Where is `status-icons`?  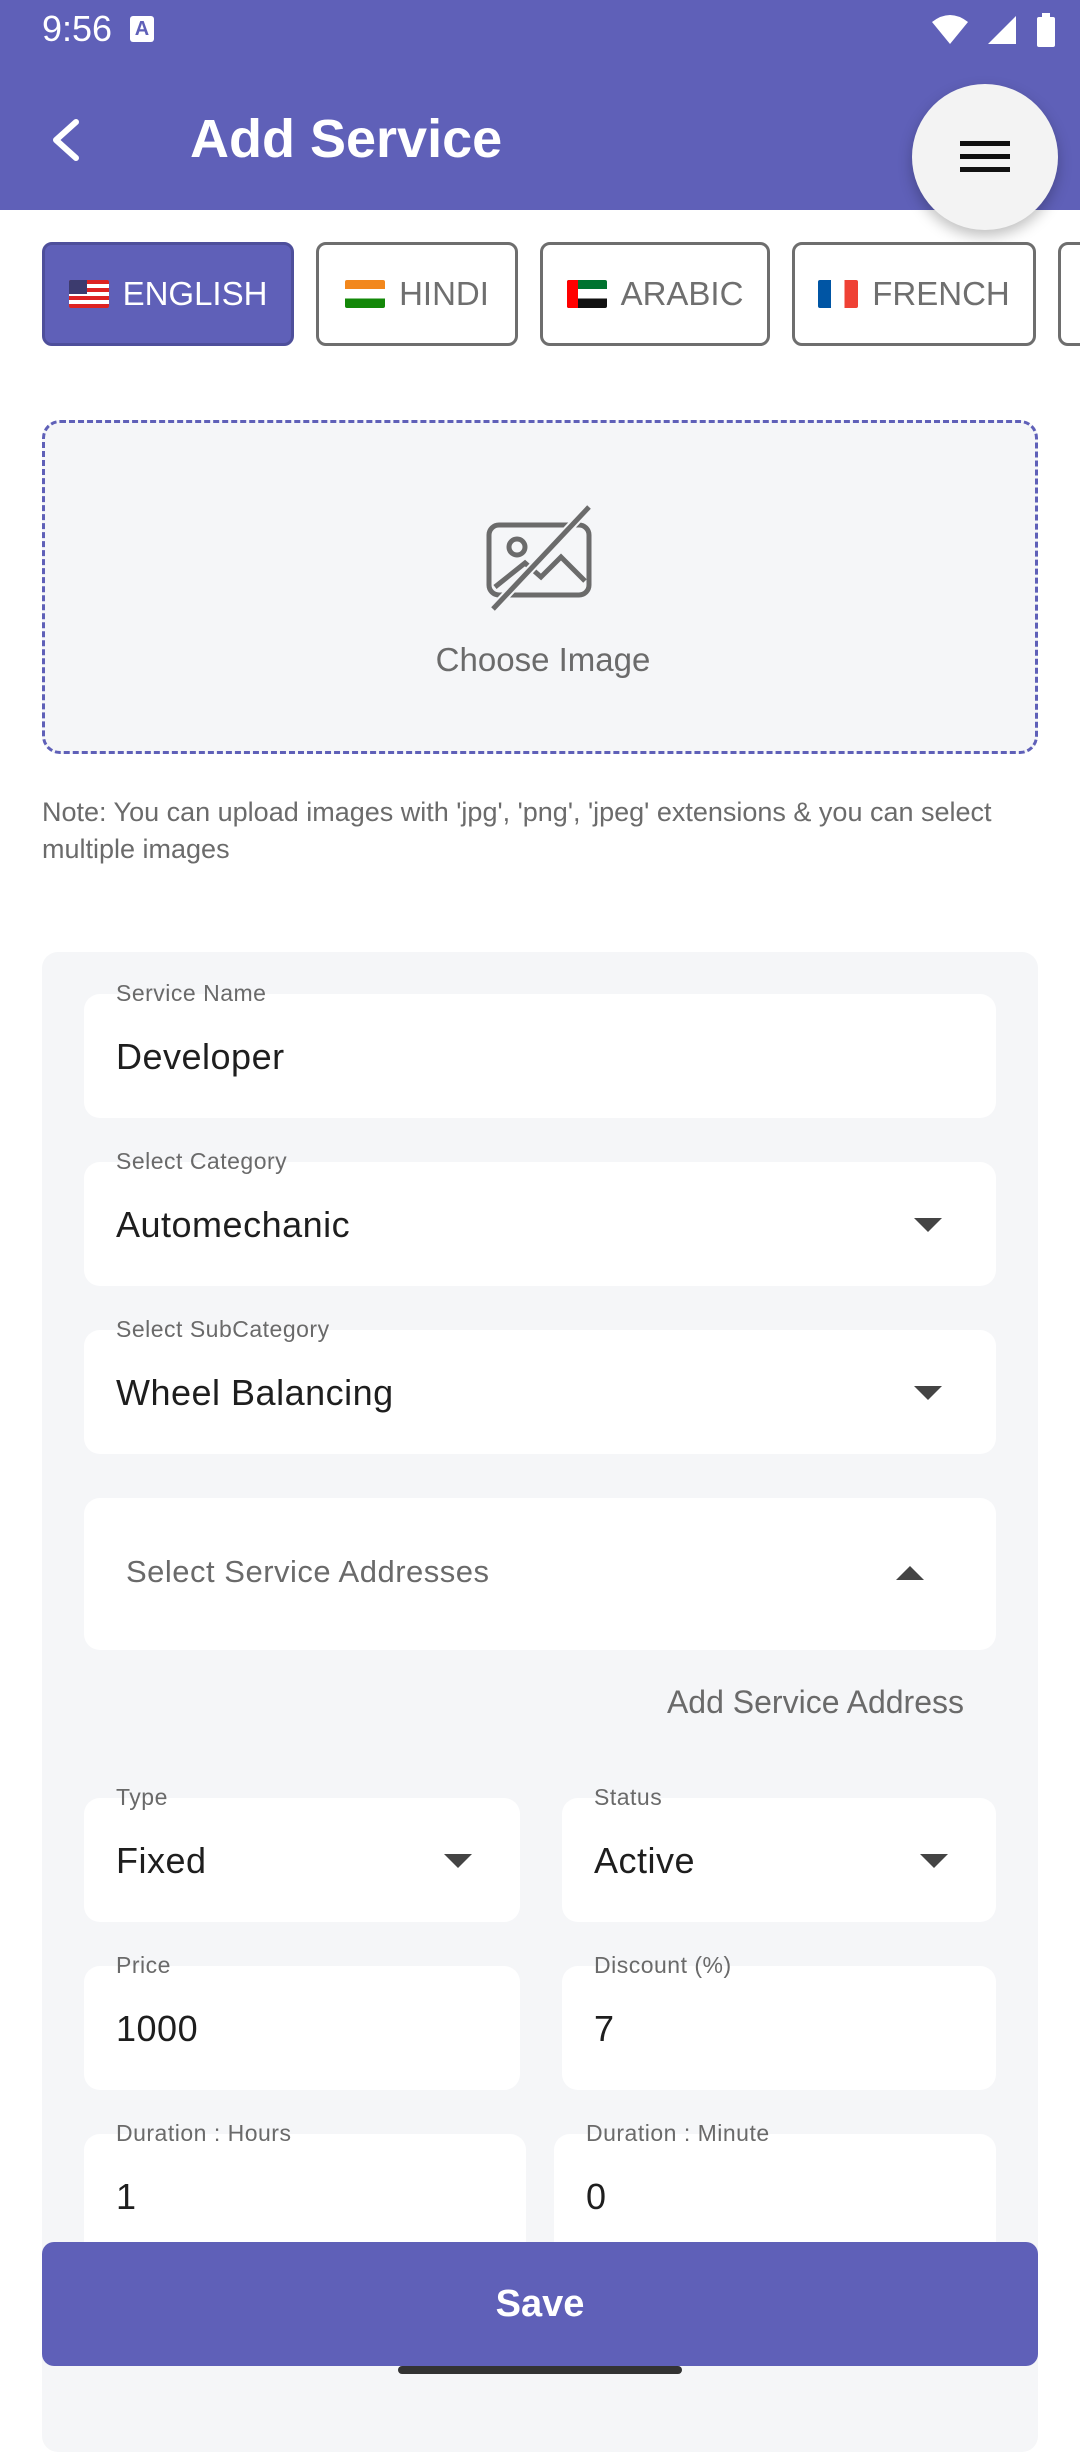
status-icons is located at coordinates (993, 30).